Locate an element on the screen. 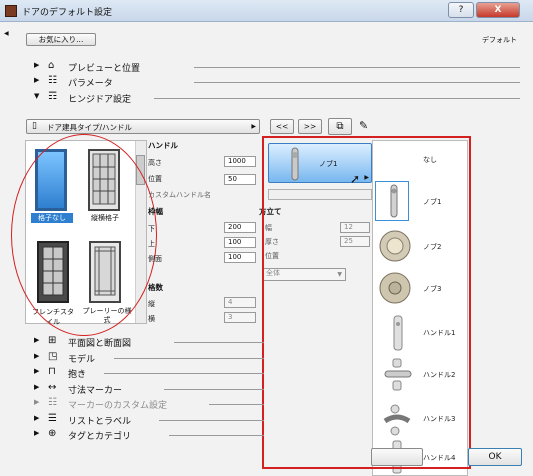 This screenshot has height=476, width=533. mullion-horizontal-field: 3 is located at coordinates (240, 317).